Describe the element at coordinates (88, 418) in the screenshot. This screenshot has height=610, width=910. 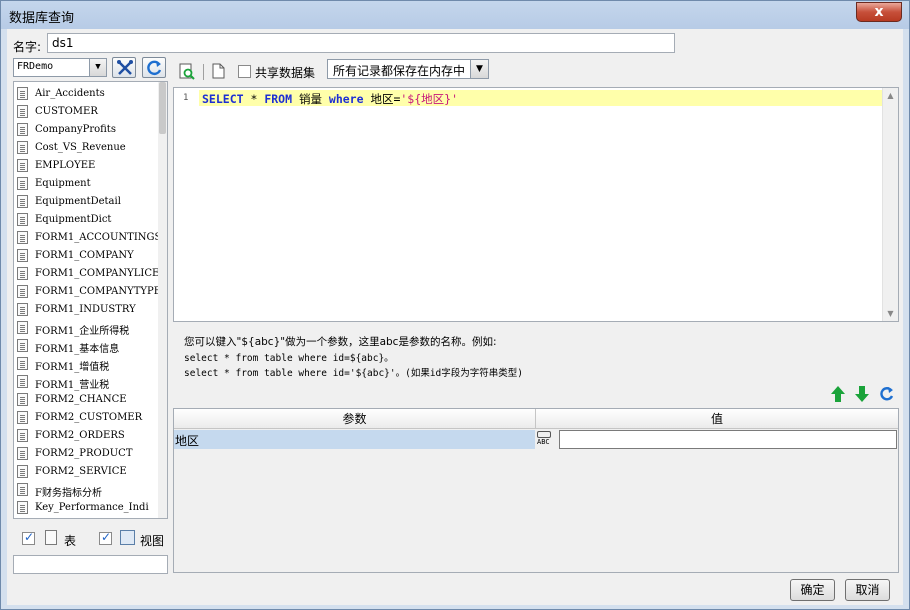
I see `list-item: FORM2_CUSTOMER` at that location.